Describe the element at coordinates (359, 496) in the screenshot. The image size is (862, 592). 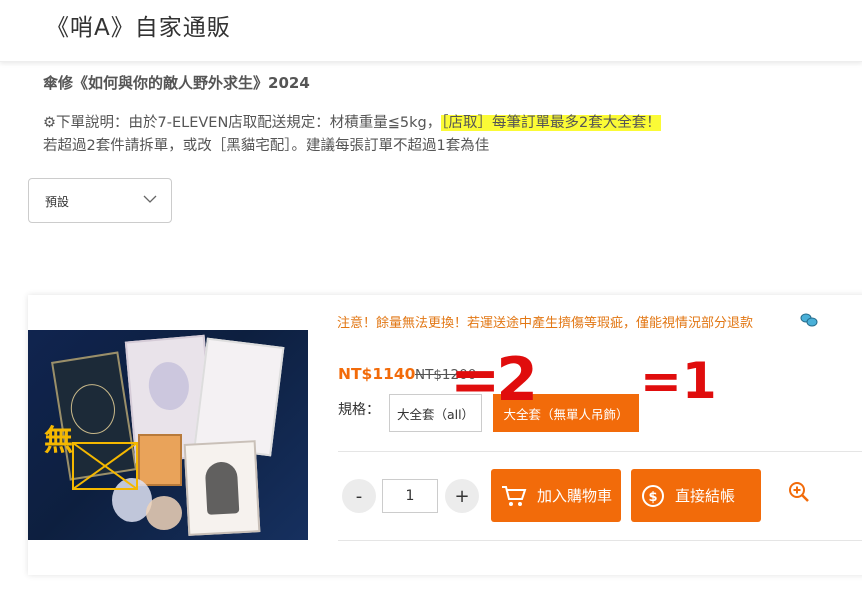
I see `quantity-decrease-button: -` at that location.